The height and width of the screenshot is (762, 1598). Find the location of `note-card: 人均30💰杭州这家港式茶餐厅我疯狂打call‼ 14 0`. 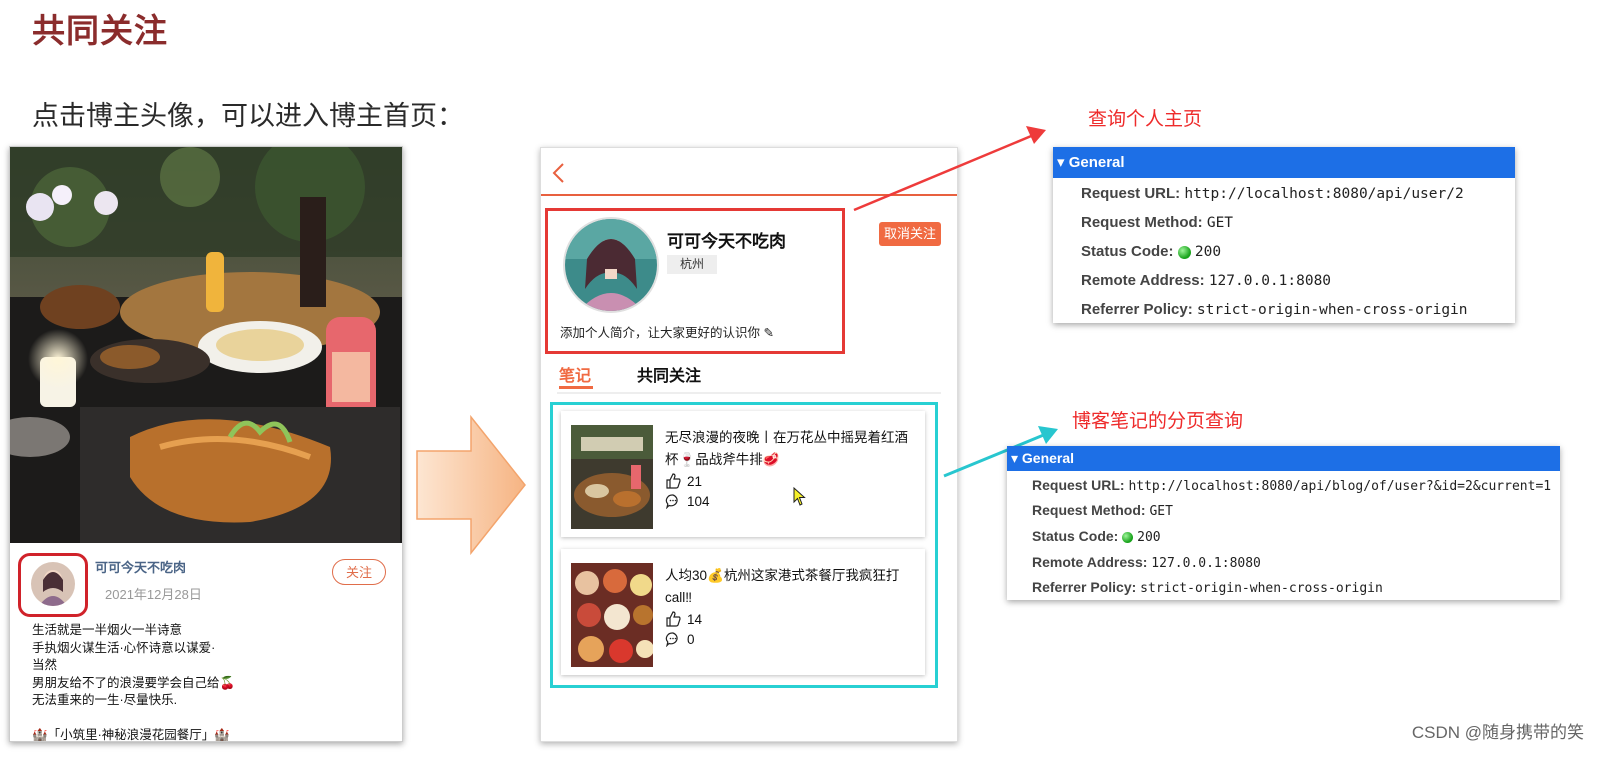

note-card: 人均30💰杭州这家港式茶餐厅我疯狂打call‼ 14 0 is located at coordinates (743, 612).